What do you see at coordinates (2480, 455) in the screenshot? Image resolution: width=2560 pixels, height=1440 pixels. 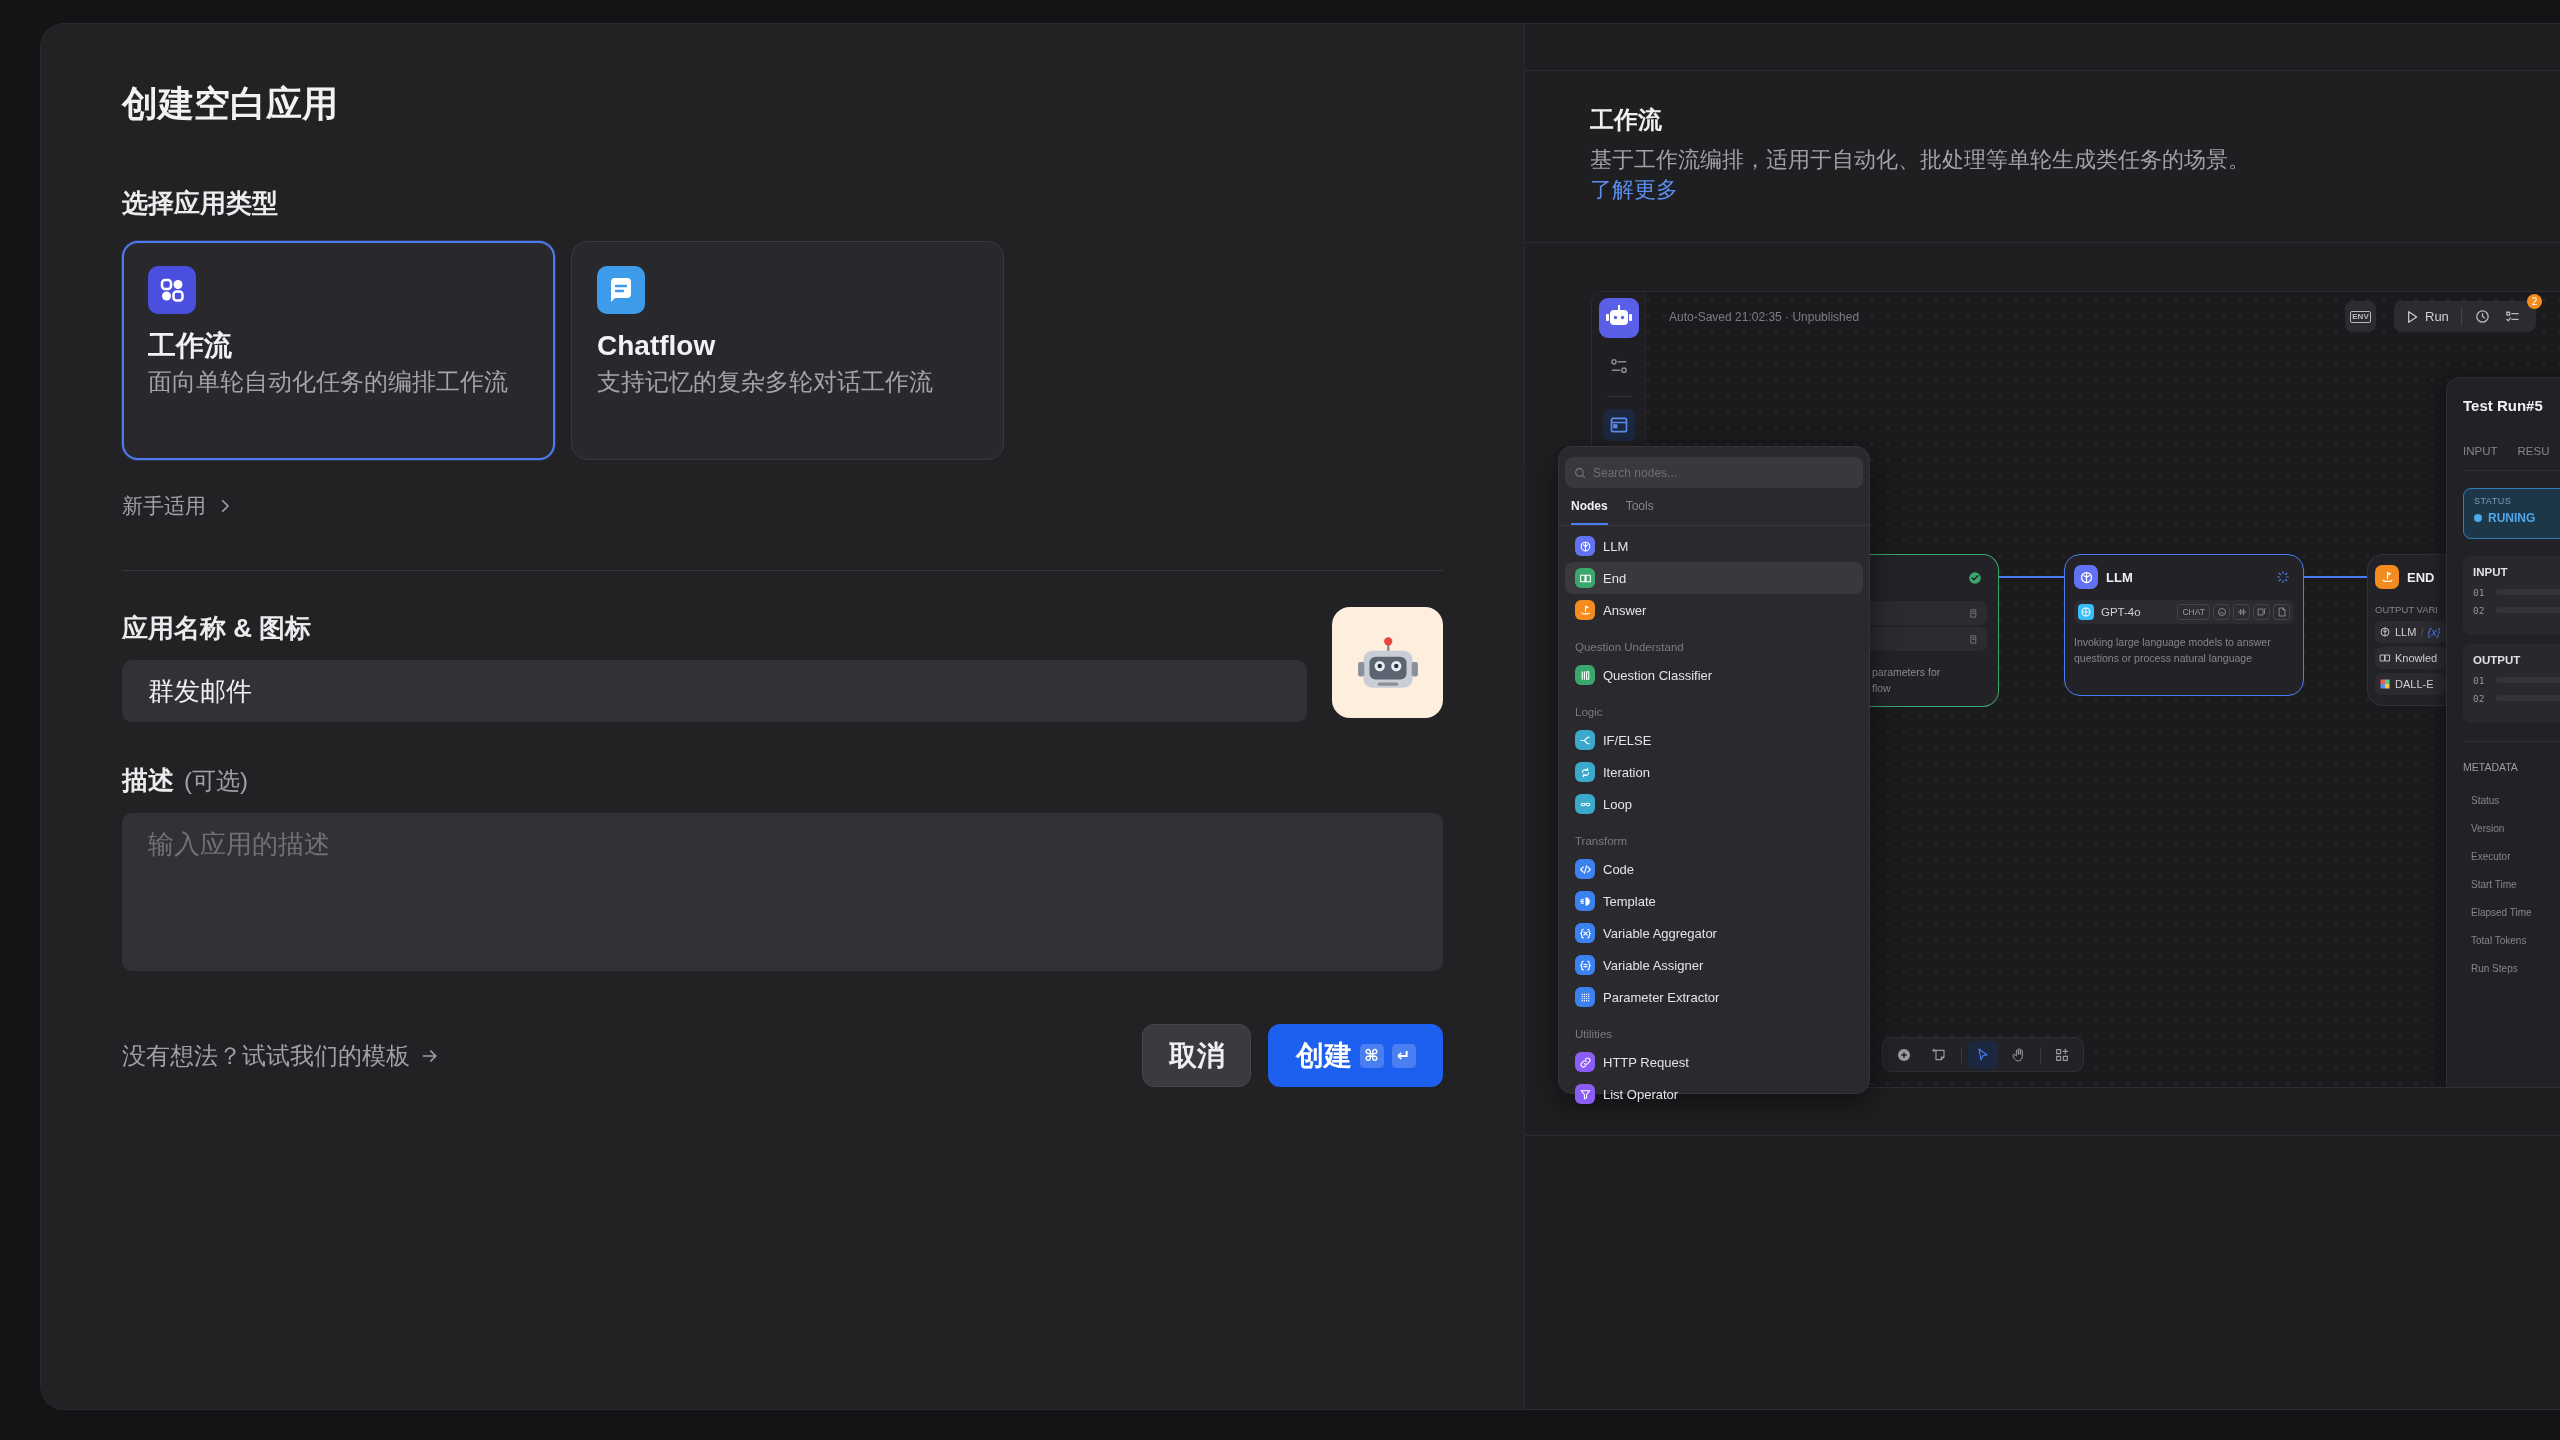 I see `panel-tab: INPUT` at bounding box center [2480, 455].